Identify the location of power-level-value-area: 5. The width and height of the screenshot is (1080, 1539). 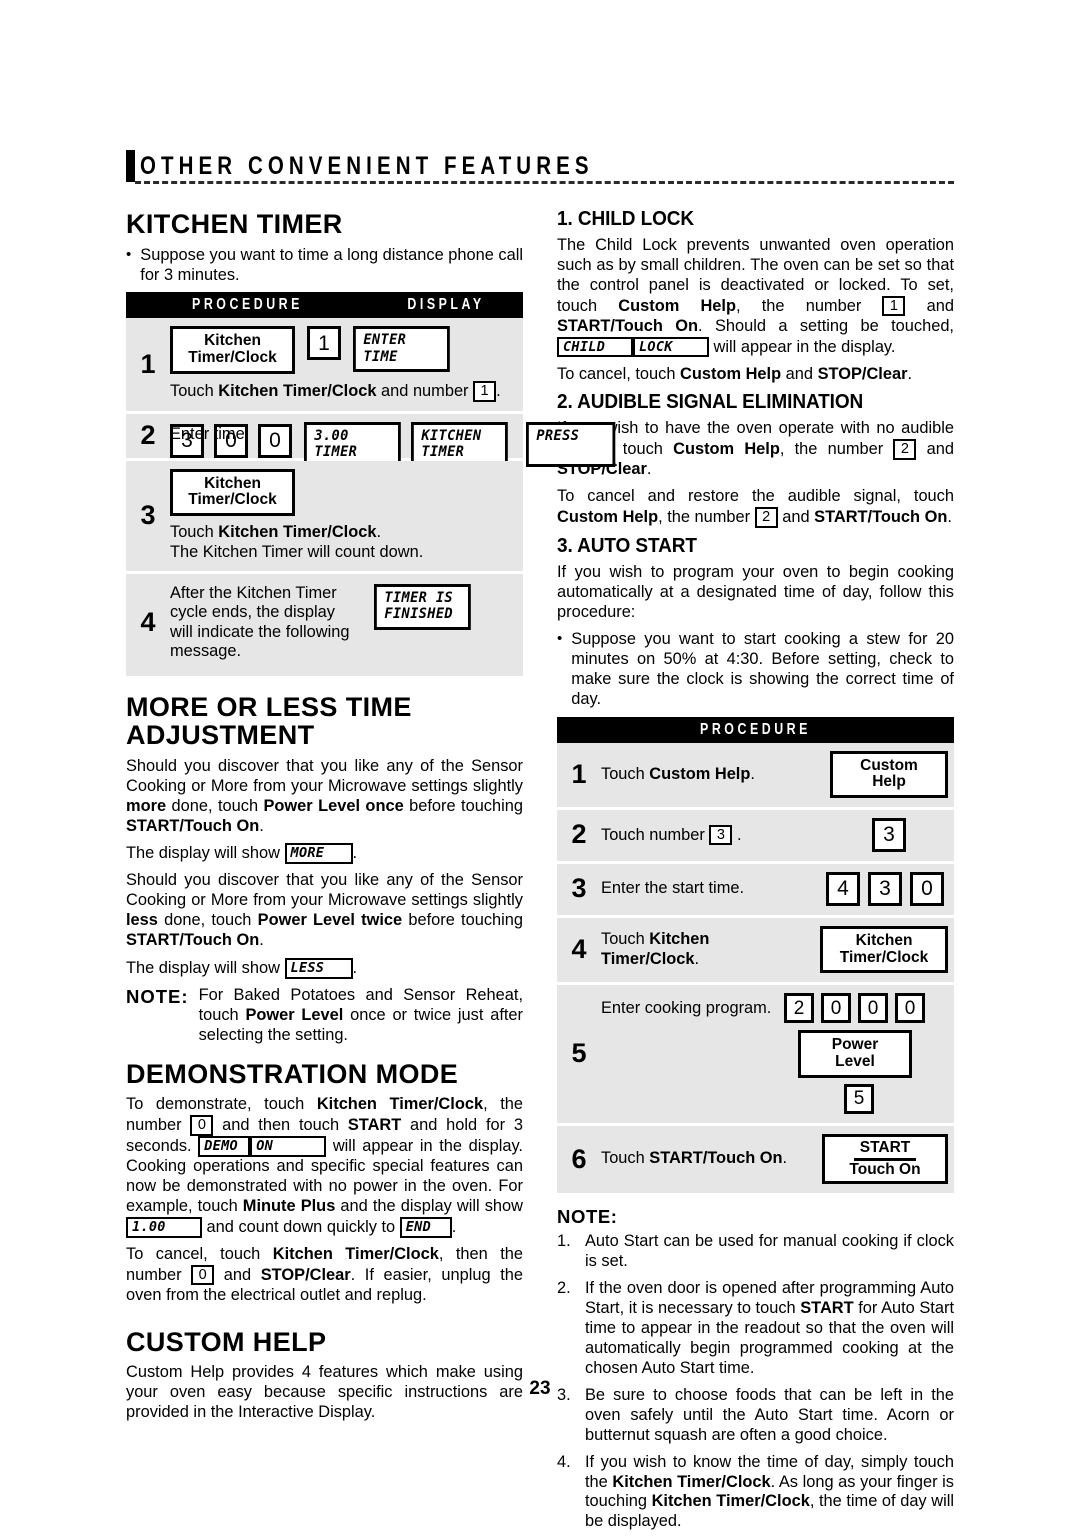
(774, 1098).